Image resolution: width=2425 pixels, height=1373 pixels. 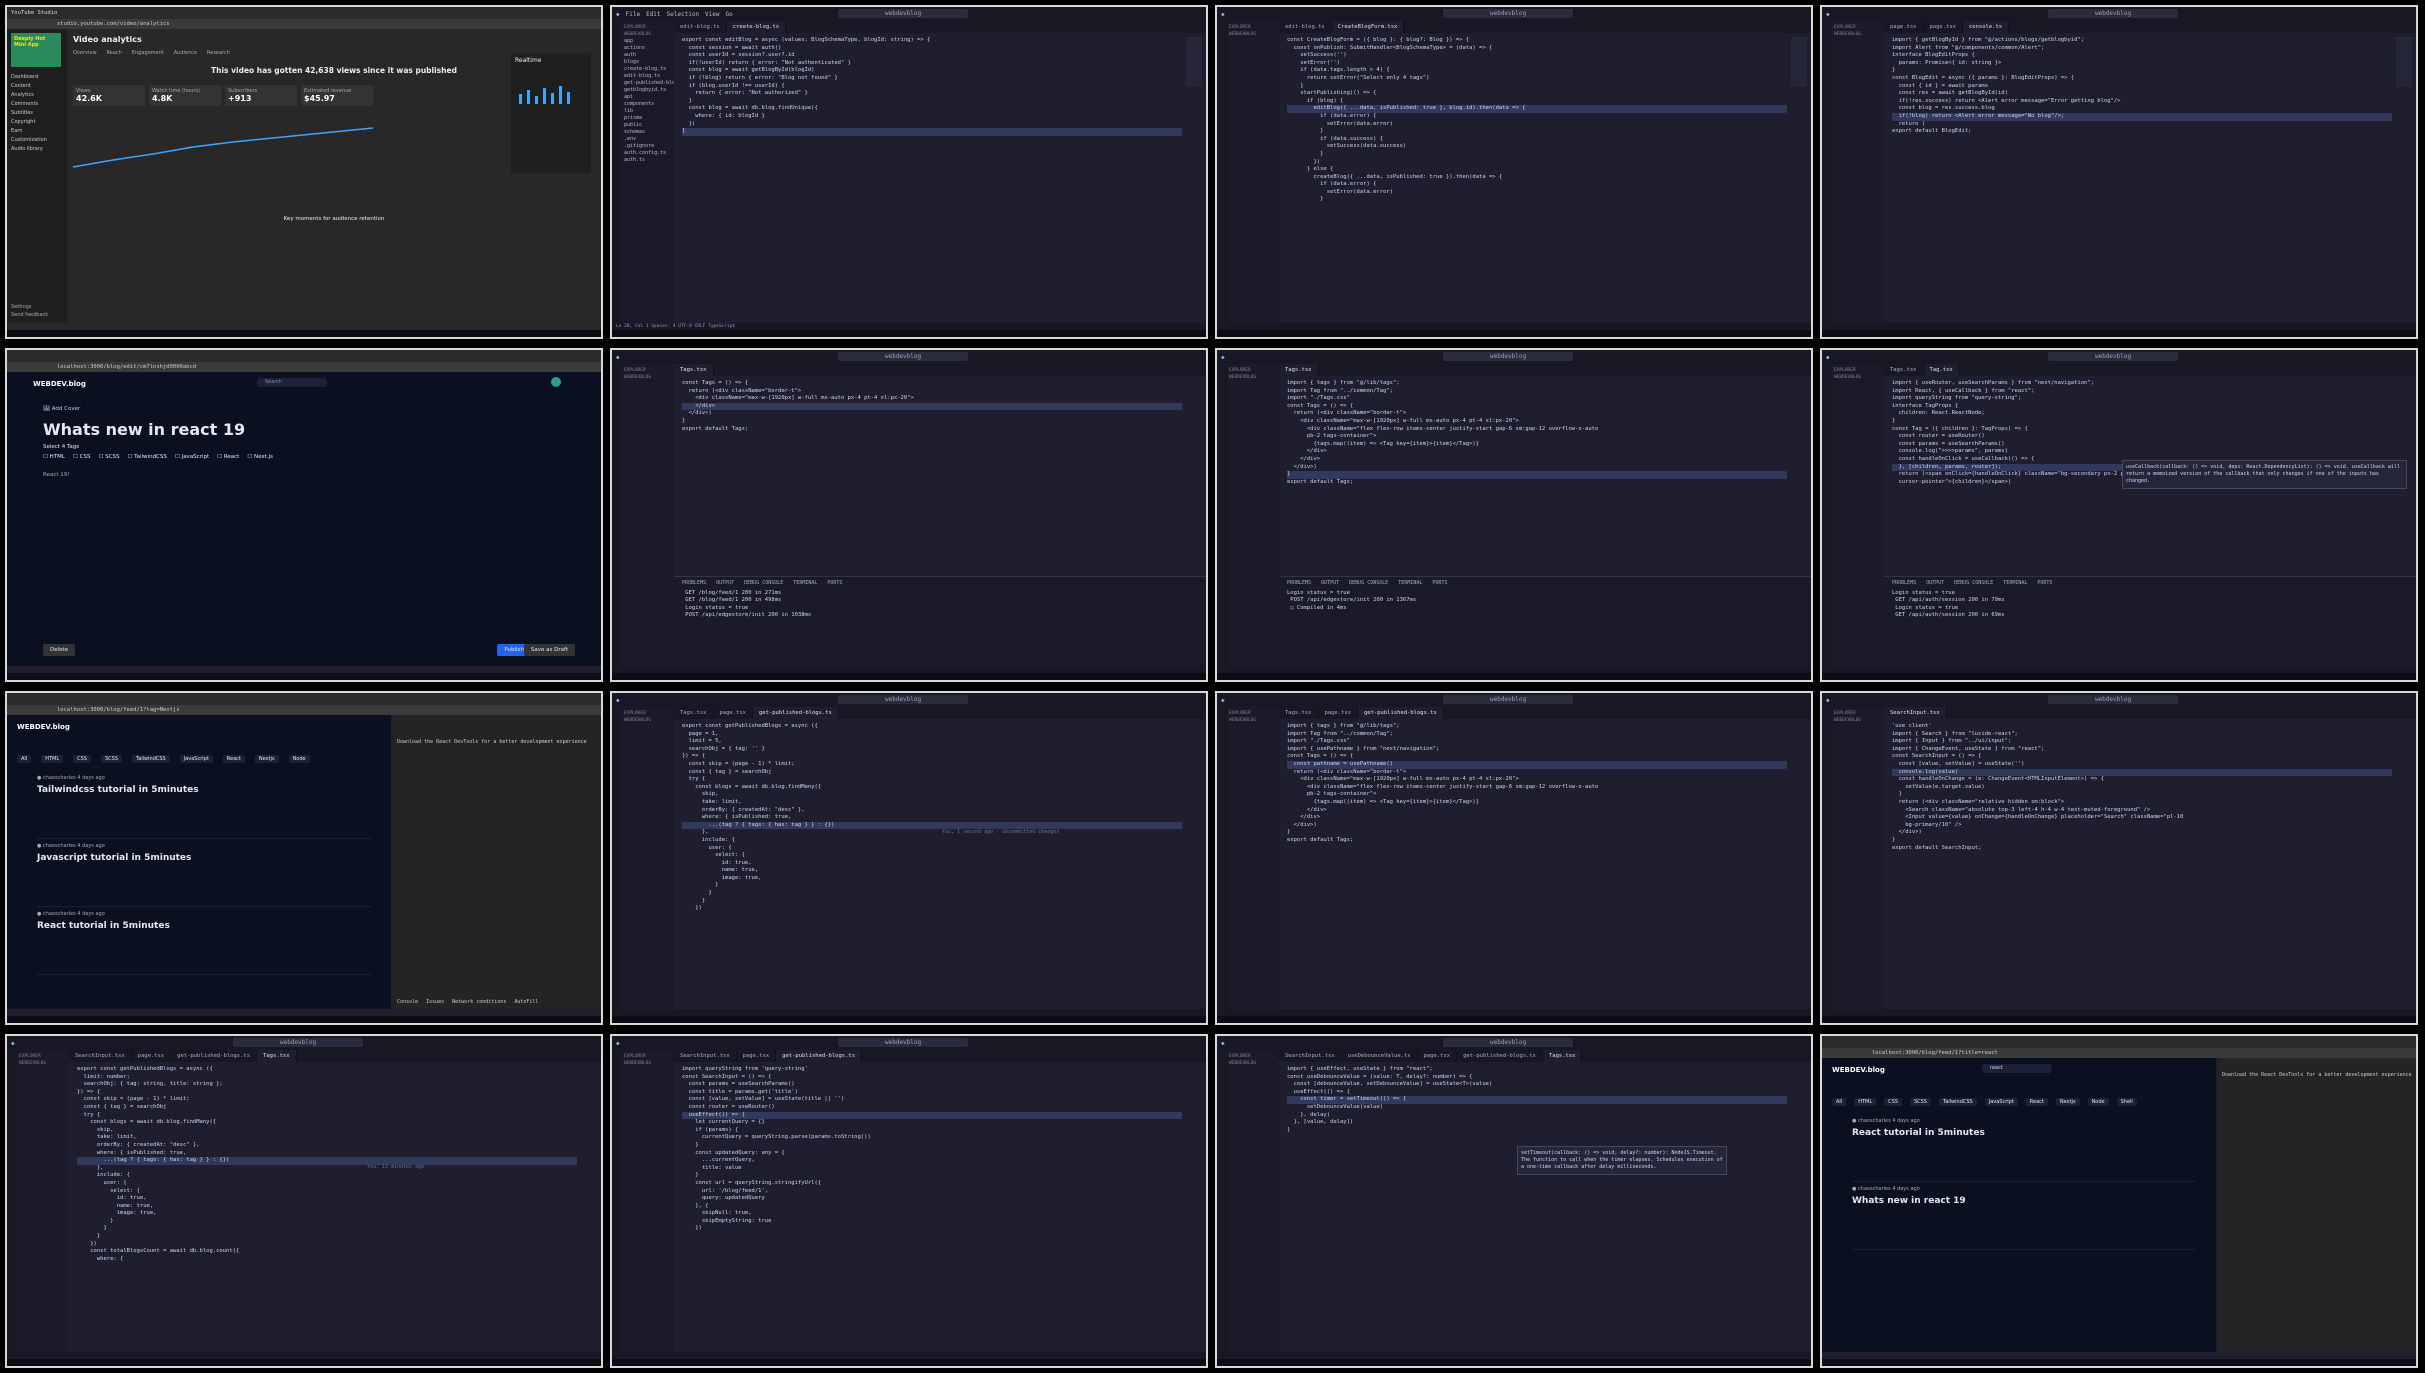 What do you see at coordinates (304, 24) in the screenshot?
I see `address-bar: studio.youtube.com/video/analytics` at bounding box center [304, 24].